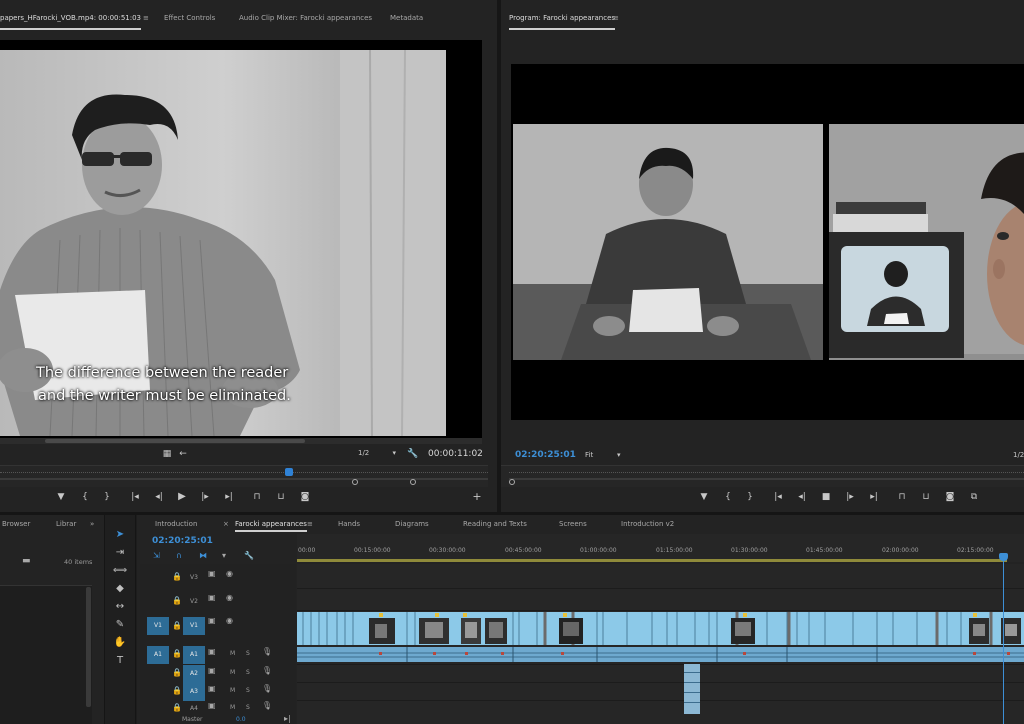 Image resolution: width=1024 pixels, height=724 pixels. I want to click on video-clip-track-v1, so click(660, 628).